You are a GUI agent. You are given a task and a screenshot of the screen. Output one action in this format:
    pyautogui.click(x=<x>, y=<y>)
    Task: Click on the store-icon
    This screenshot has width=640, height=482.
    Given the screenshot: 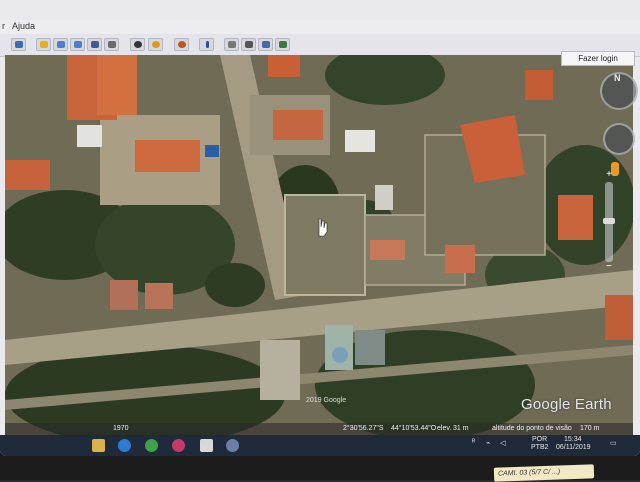 What is the action you would take?
    pyautogui.click(x=206, y=445)
    